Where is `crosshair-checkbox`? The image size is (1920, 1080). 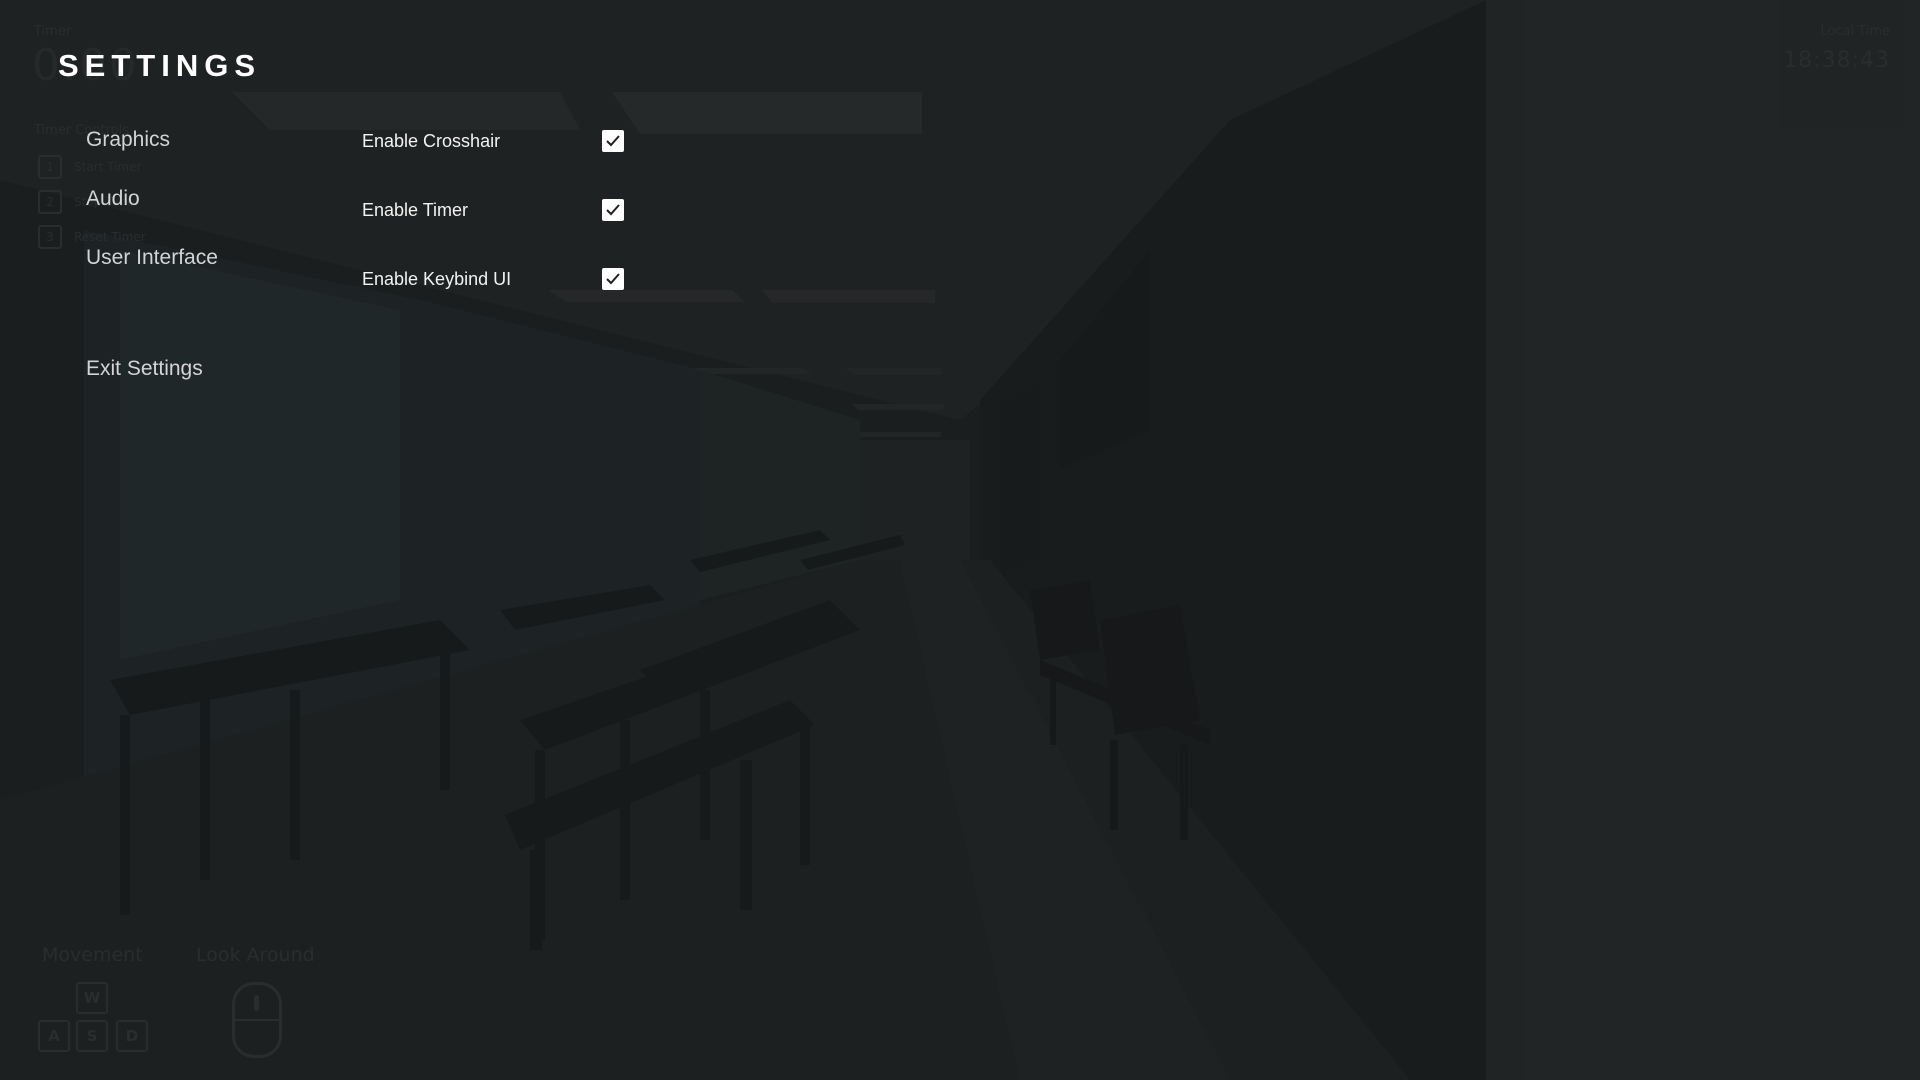
crosshair-checkbox is located at coordinates (613, 141).